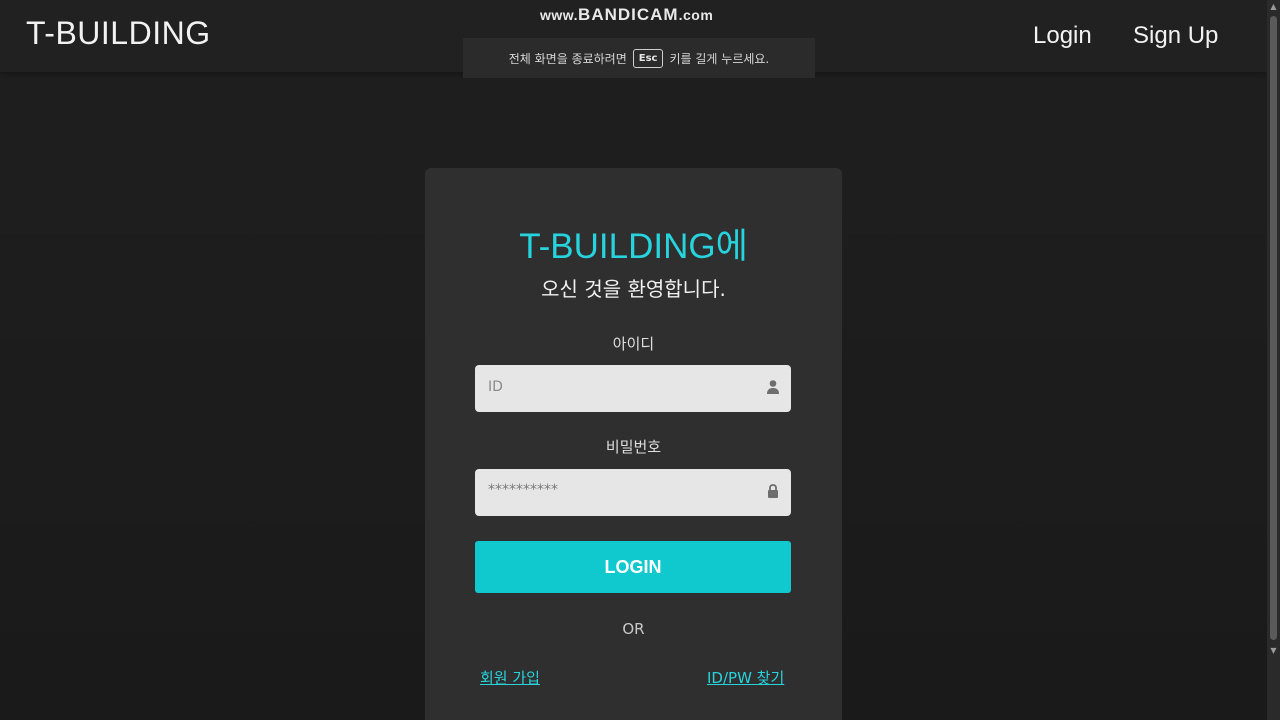 The image size is (1280, 720). I want to click on scroll-down-arrow-icon: ▼, so click(1273, 651).